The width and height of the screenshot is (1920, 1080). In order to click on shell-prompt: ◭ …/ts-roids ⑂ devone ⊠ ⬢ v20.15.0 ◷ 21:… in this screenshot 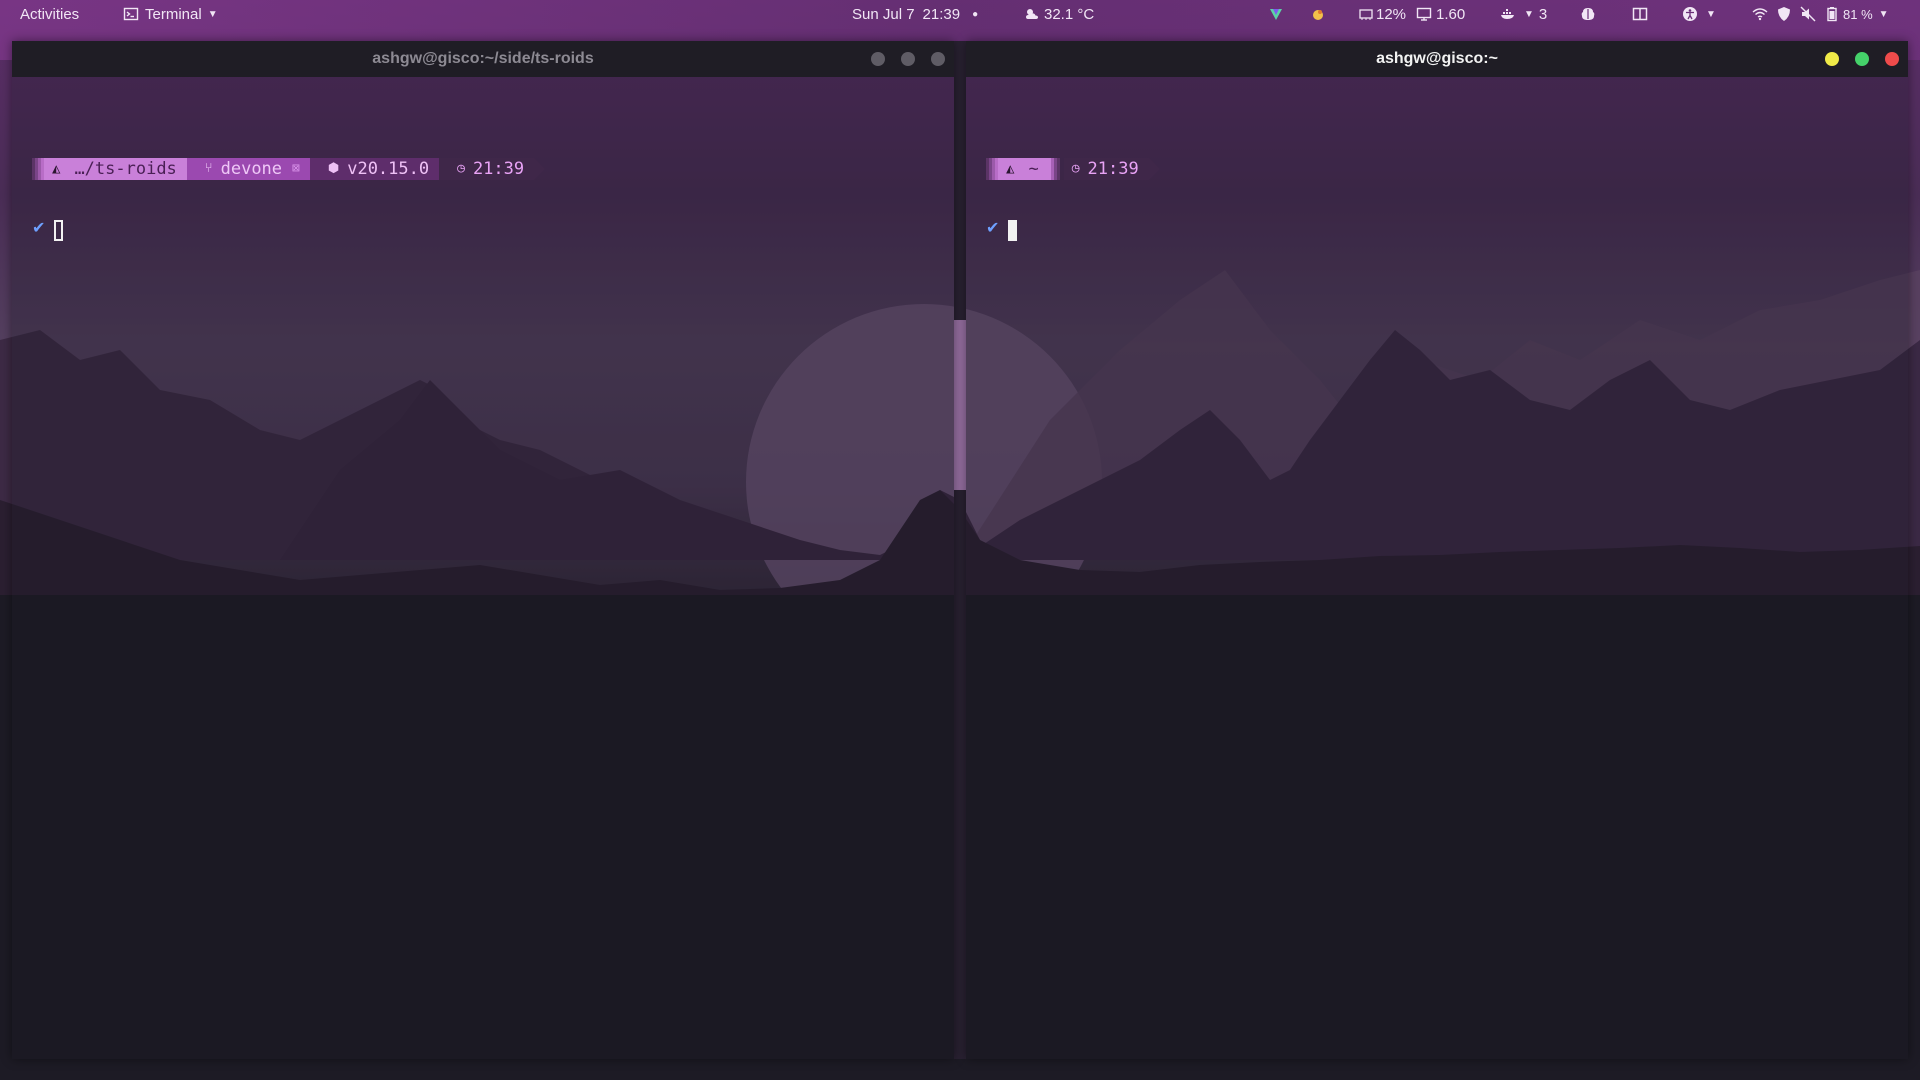, I will do `click(289, 169)`.